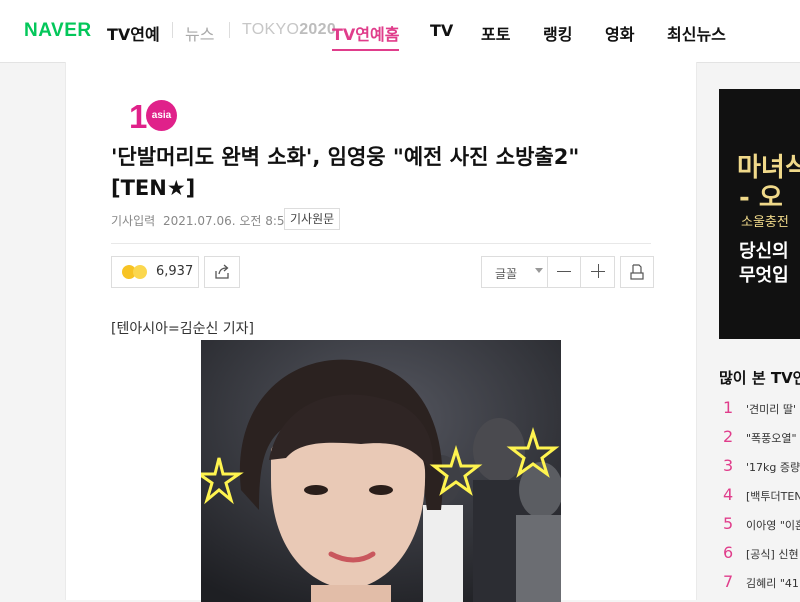 The image size is (800, 602). What do you see at coordinates (366, 36) in the screenshot?
I see `nav-tv-entertainment-home: TV연예홈` at bounding box center [366, 36].